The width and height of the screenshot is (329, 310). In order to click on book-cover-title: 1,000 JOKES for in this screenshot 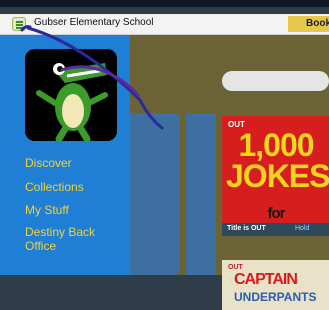, I will do `click(277, 174)`.